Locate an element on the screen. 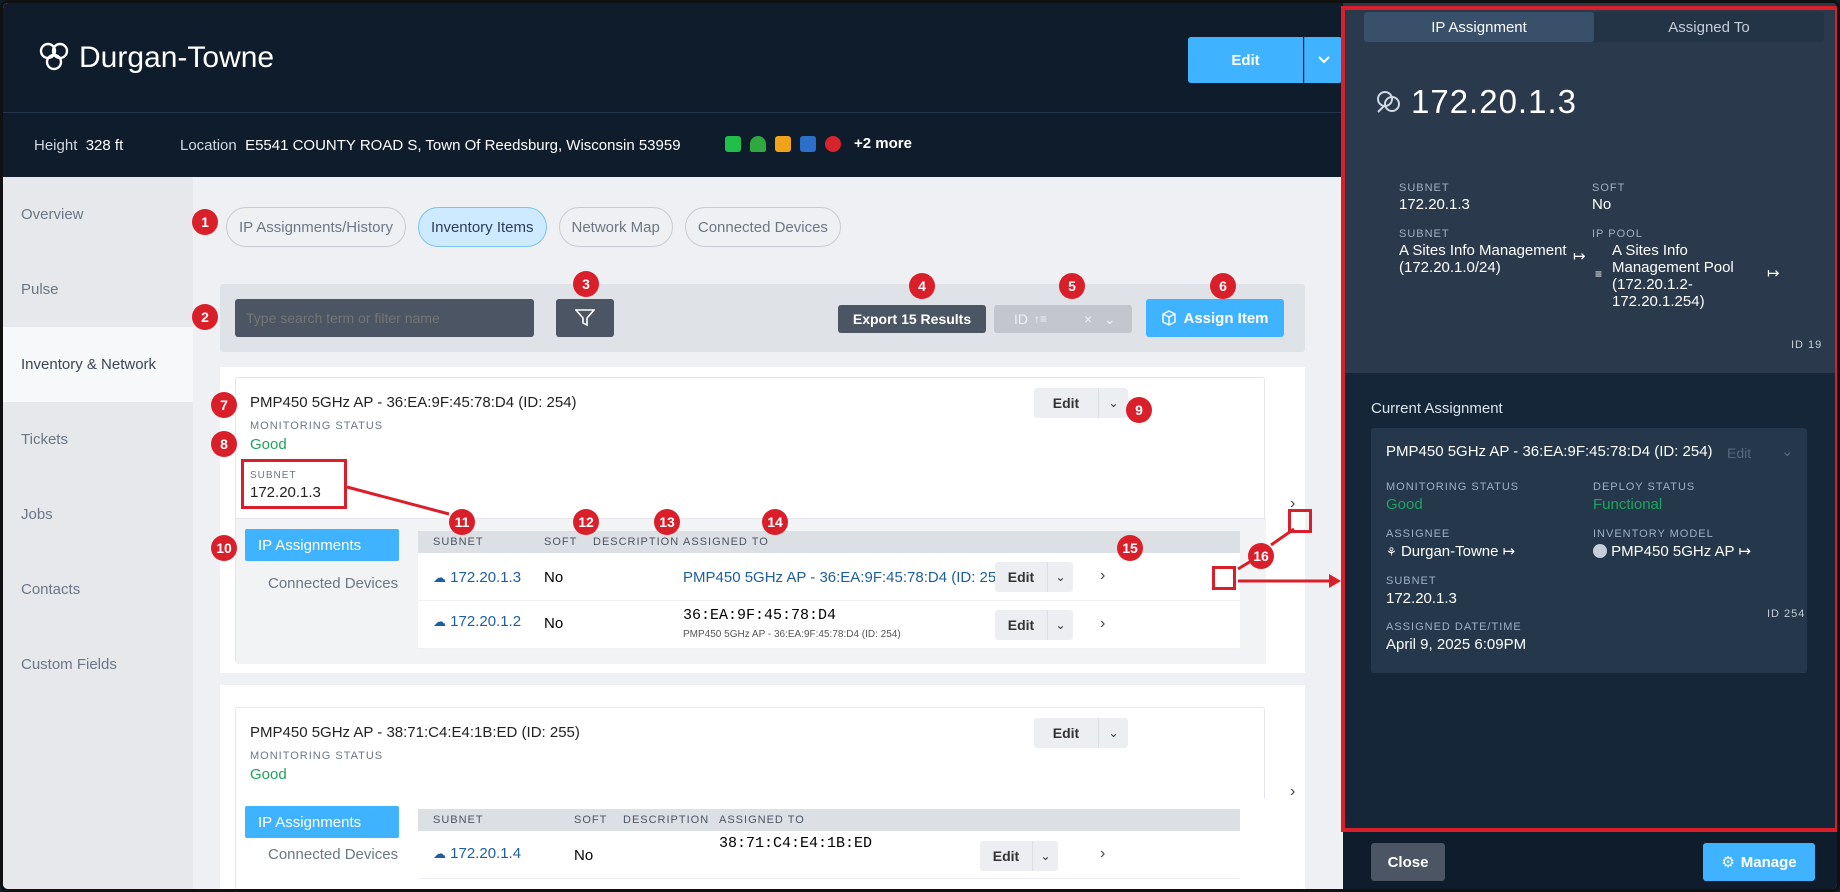 This screenshot has width=1840, height=892. annotation-badge-10: 10 is located at coordinates (224, 548).